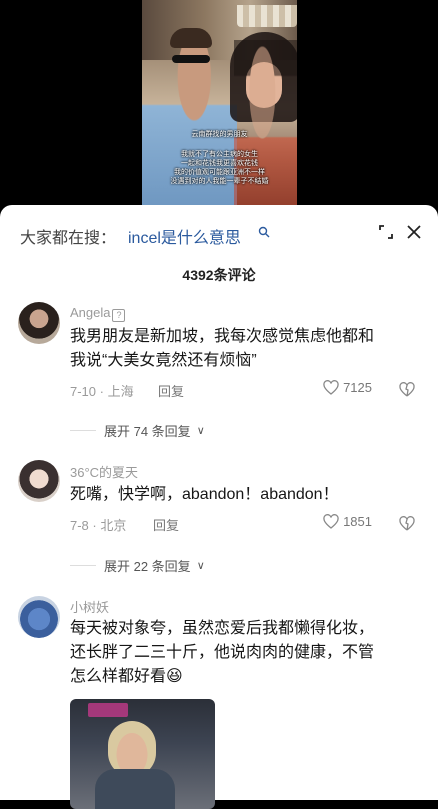 This screenshot has width=438, height=809. What do you see at coordinates (386, 232) in the screenshot?
I see `collapse-icon` at bounding box center [386, 232].